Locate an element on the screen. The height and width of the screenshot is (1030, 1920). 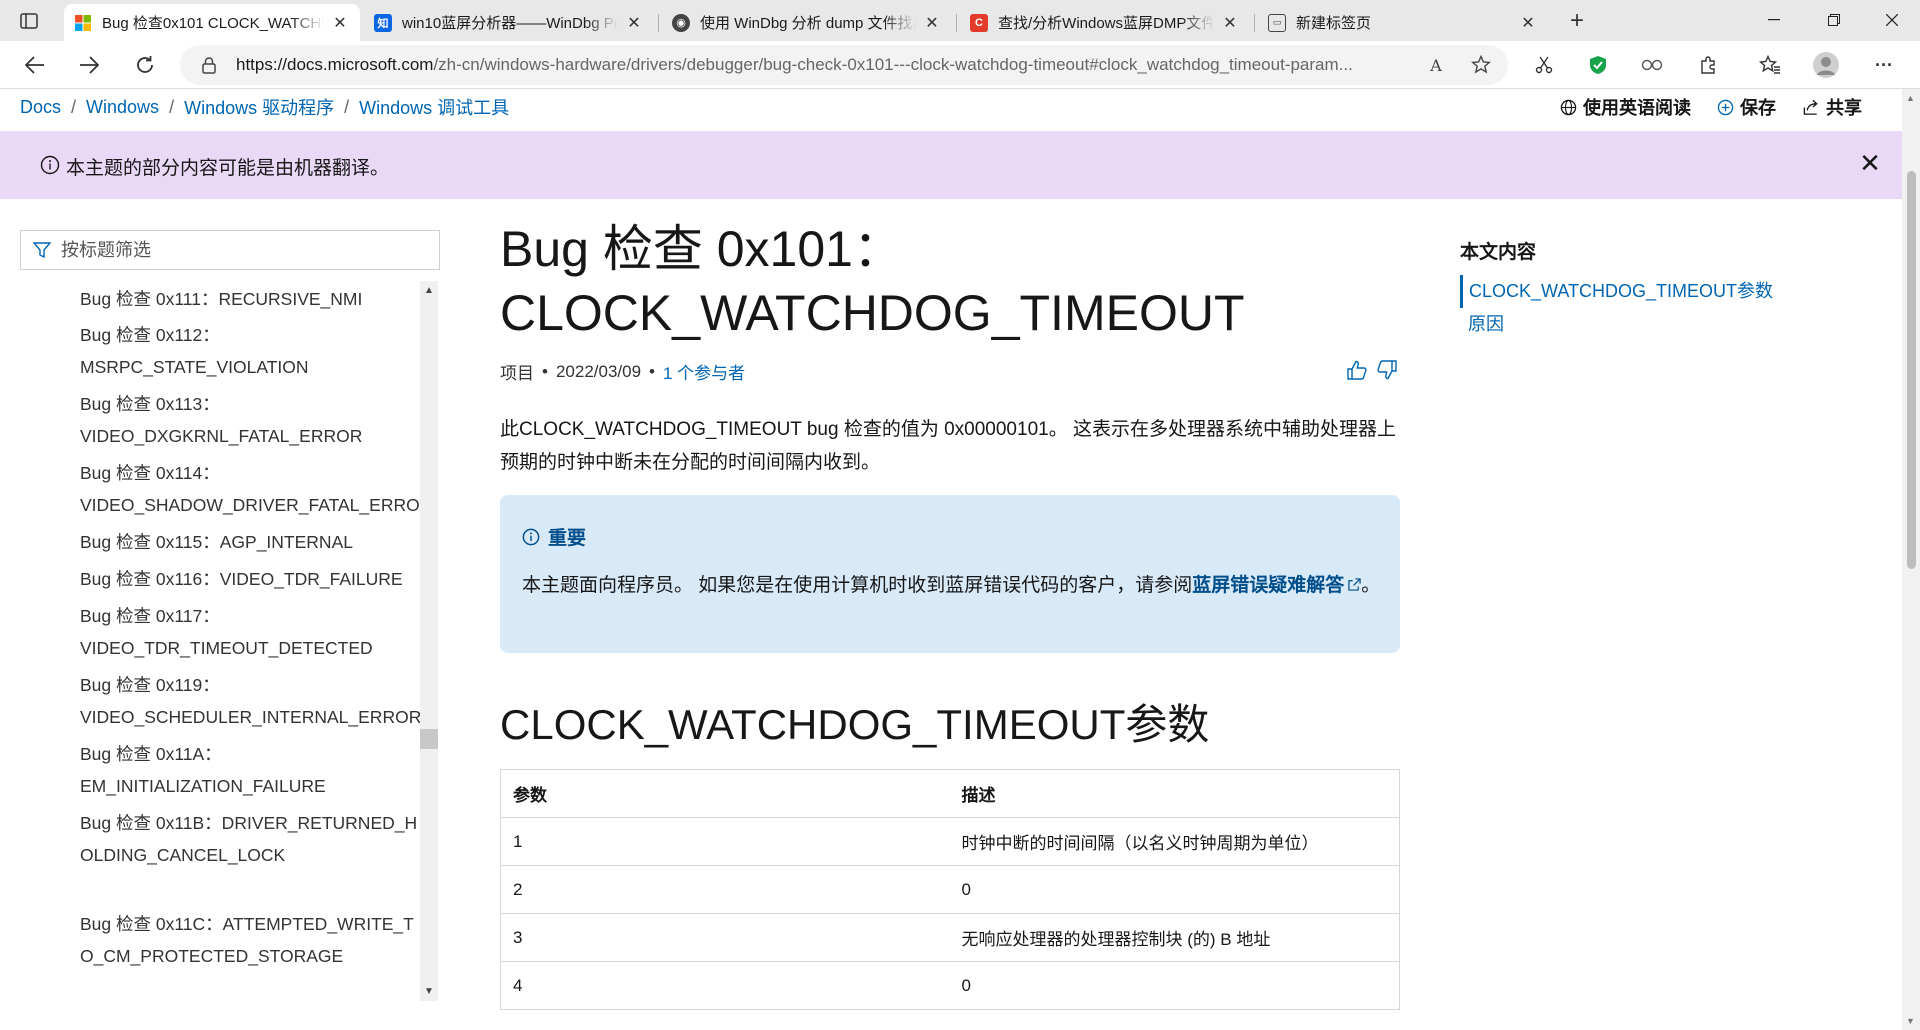
newtab-icon: ▭ is located at coordinates (1277, 22).